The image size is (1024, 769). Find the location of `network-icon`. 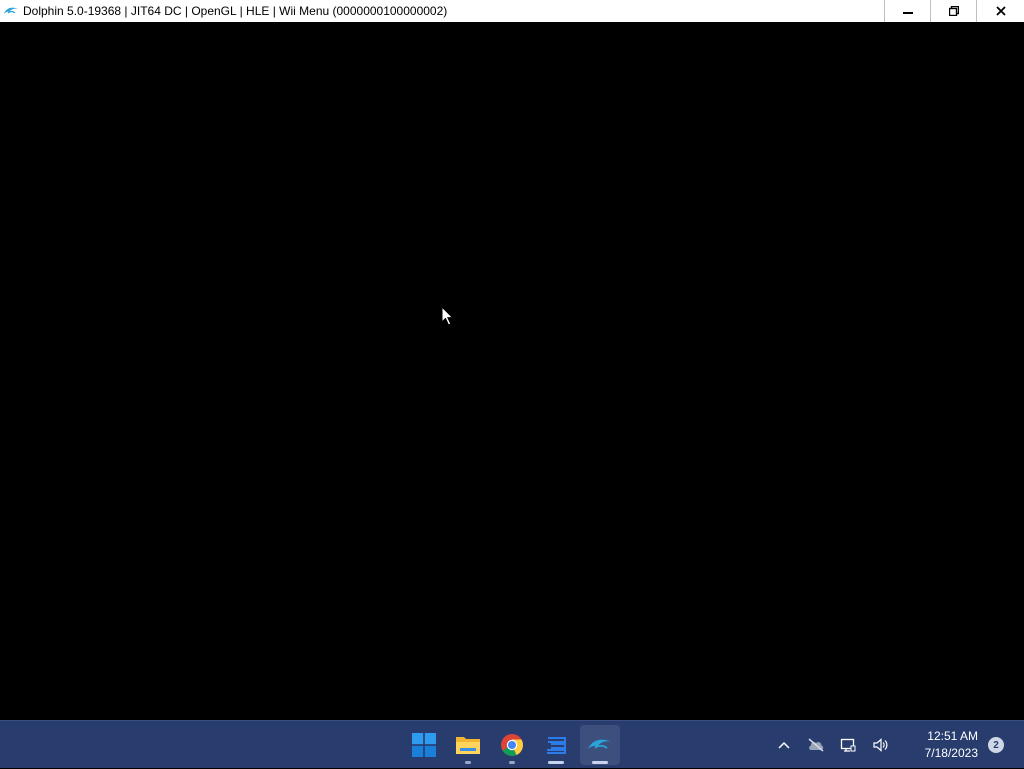

network-icon is located at coordinates (848, 745).